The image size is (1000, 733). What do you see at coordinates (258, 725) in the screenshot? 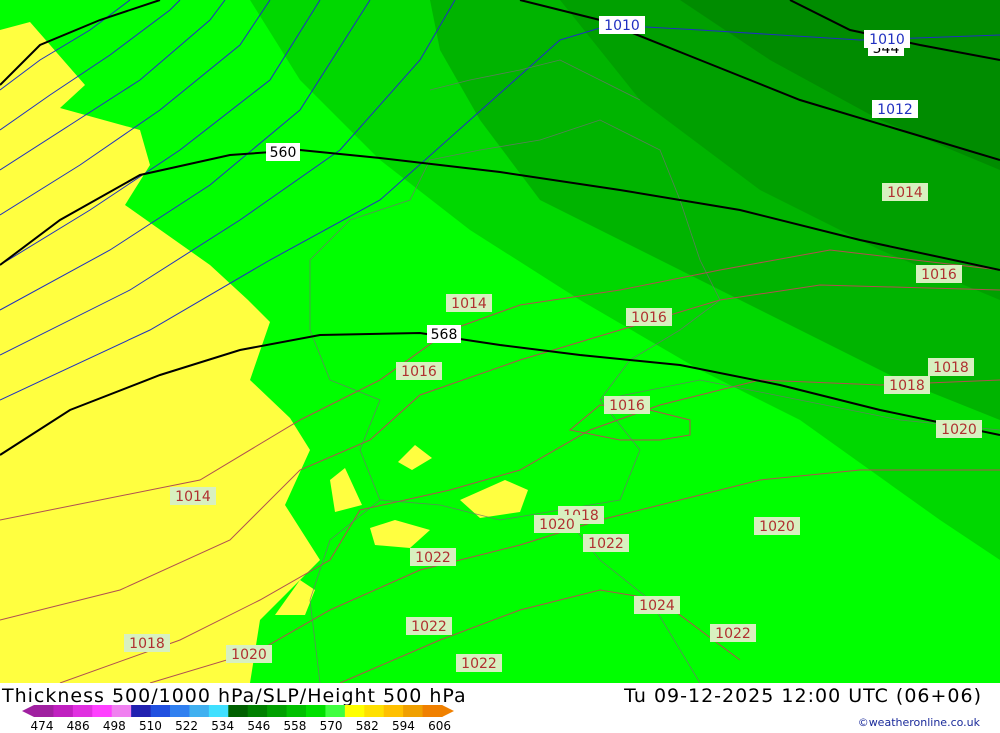
I see `legend-tick-label: 546` at bounding box center [258, 725].